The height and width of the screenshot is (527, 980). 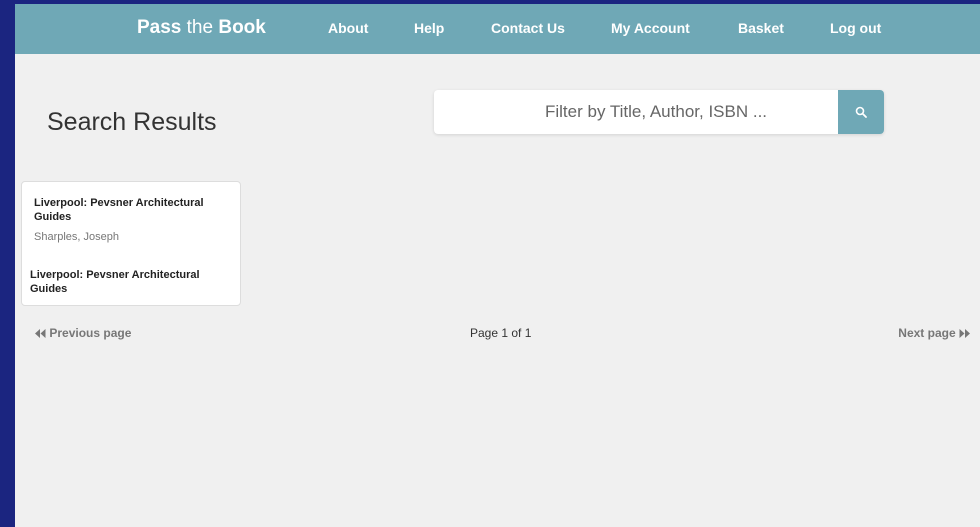 What do you see at coordinates (159, 27) in the screenshot?
I see `brand-word-pass: Pass` at bounding box center [159, 27].